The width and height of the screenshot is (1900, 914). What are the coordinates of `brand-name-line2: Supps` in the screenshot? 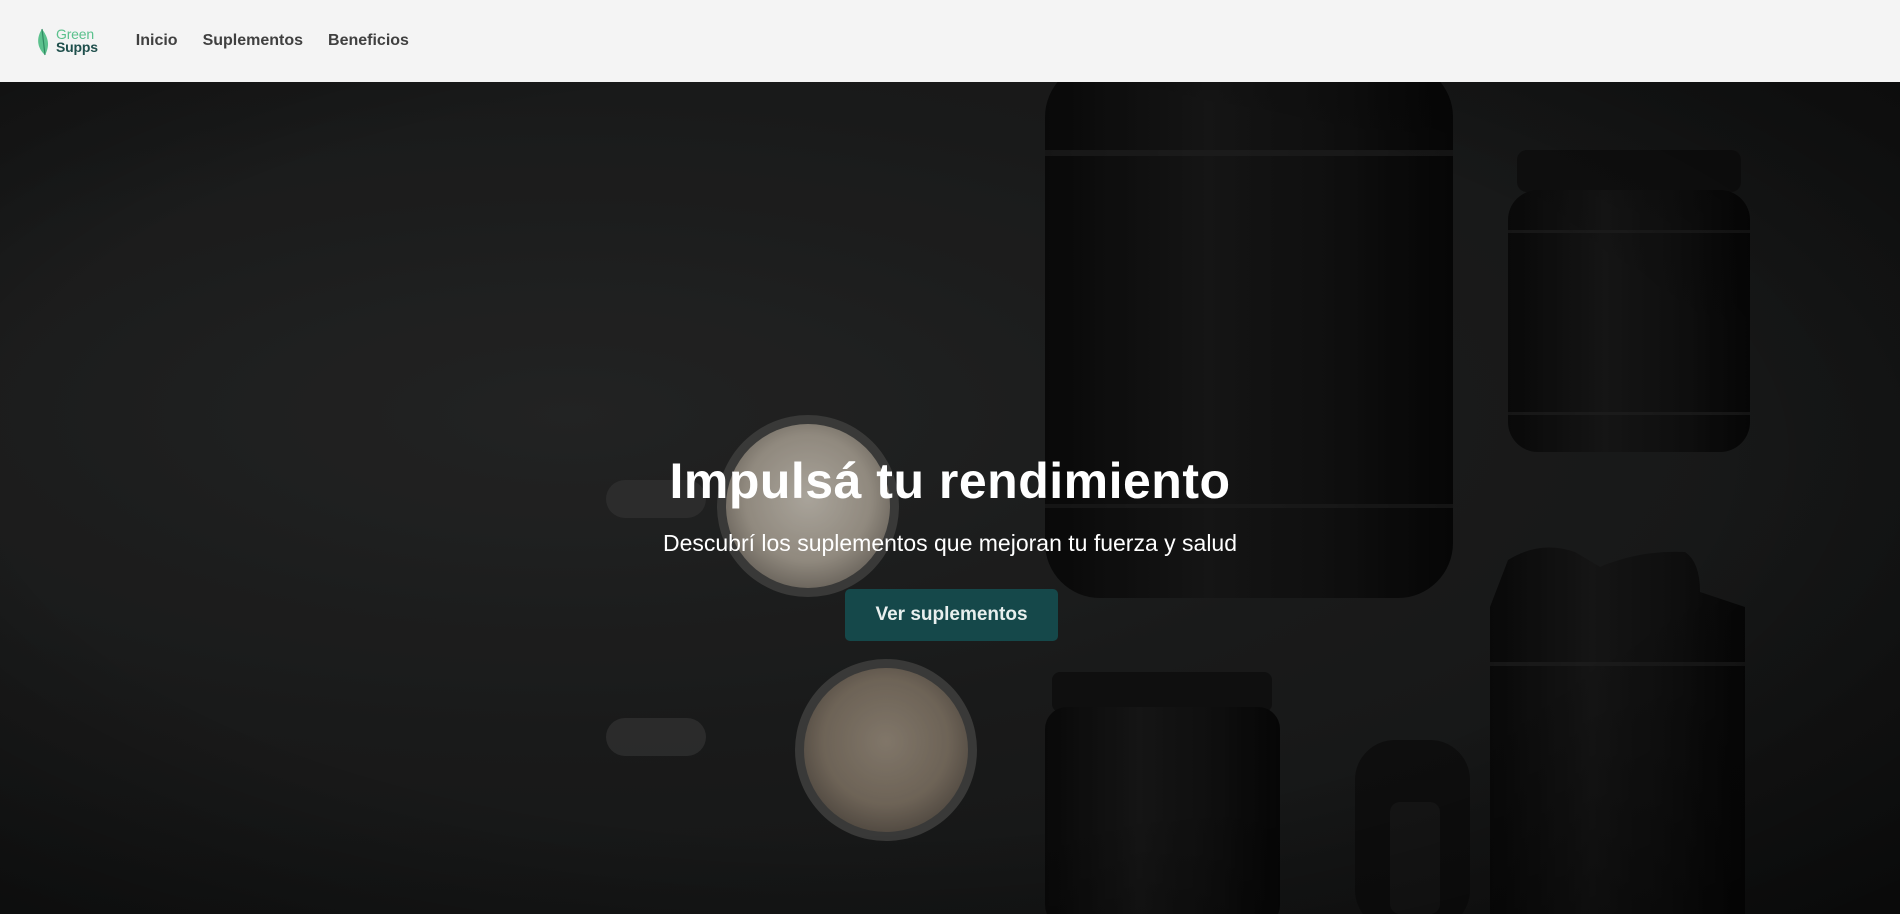 It's located at (77, 47).